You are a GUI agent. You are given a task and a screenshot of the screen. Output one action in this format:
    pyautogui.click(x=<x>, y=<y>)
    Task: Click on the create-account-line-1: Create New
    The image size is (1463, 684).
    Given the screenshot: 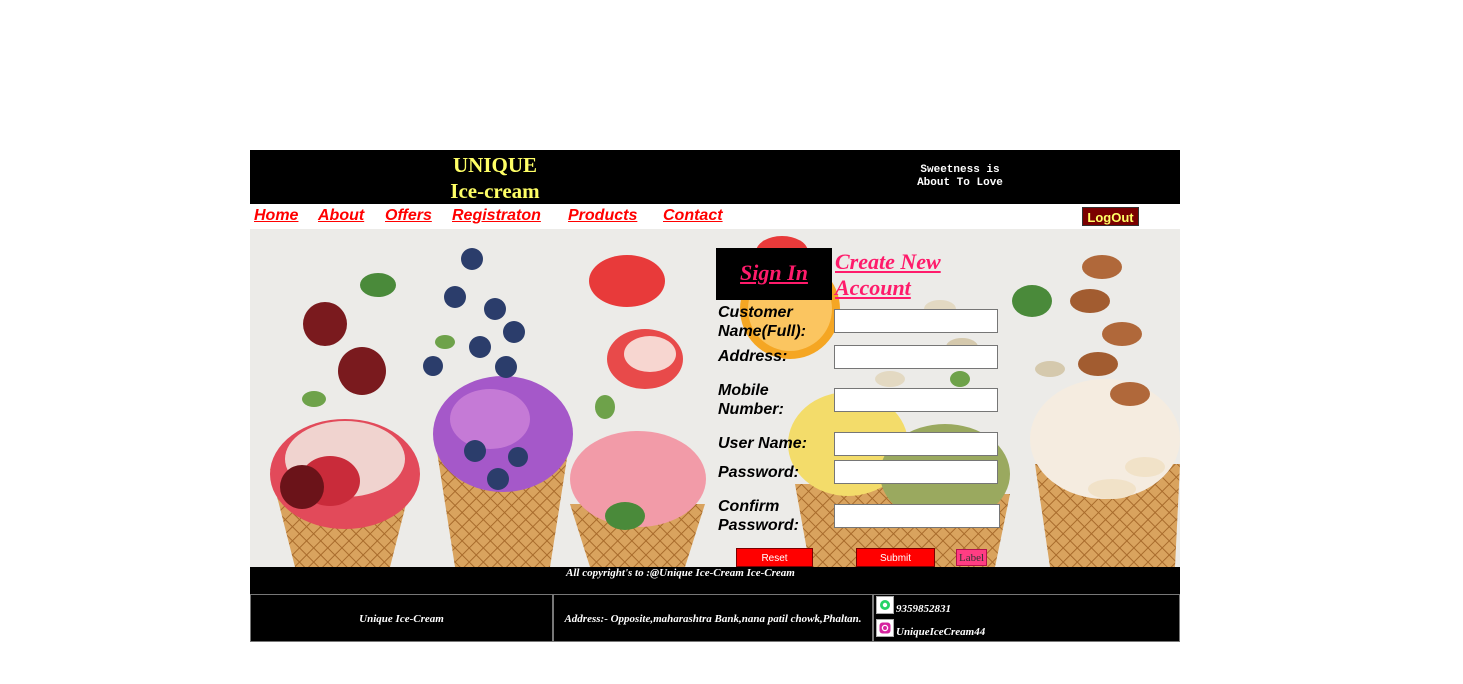 What is the action you would take?
    pyautogui.click(x=888, y=261)
    